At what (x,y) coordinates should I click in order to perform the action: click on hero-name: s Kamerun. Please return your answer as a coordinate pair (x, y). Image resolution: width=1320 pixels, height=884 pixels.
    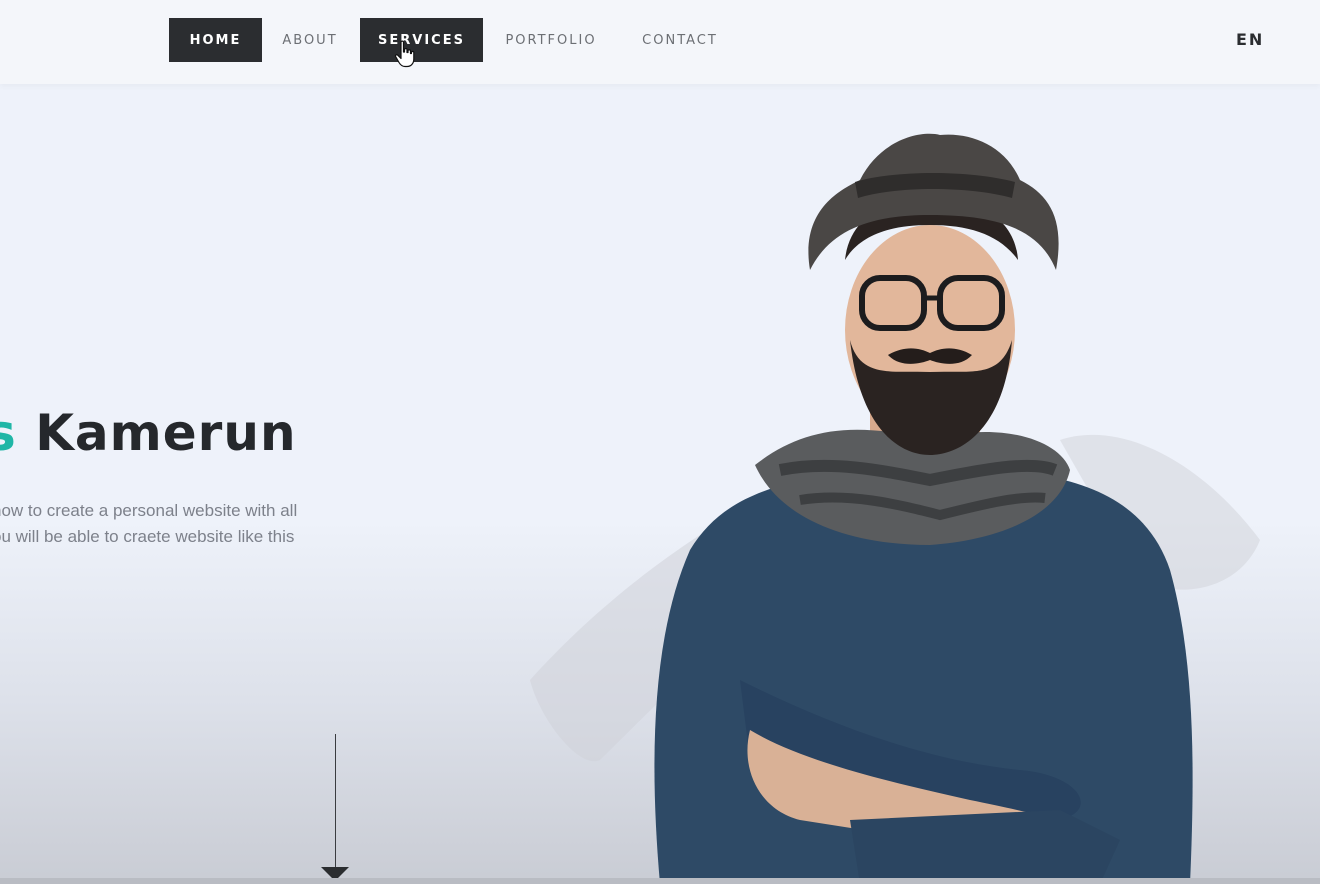
    Looking at the image, I should click on (148, 433).